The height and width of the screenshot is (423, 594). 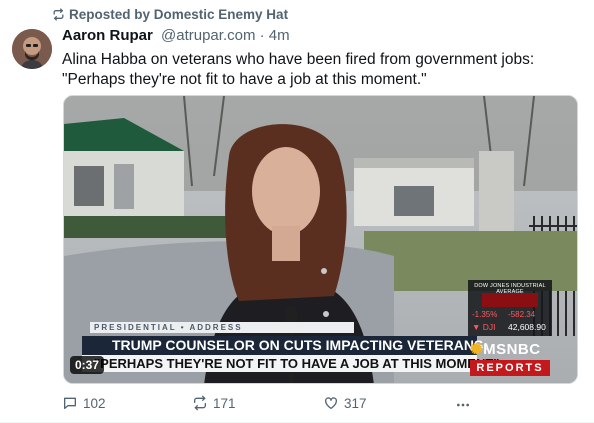 What do you see at coordinates (331, 403) in the screenshot?
I see `heart-icon` at bounding box center [331, 403].